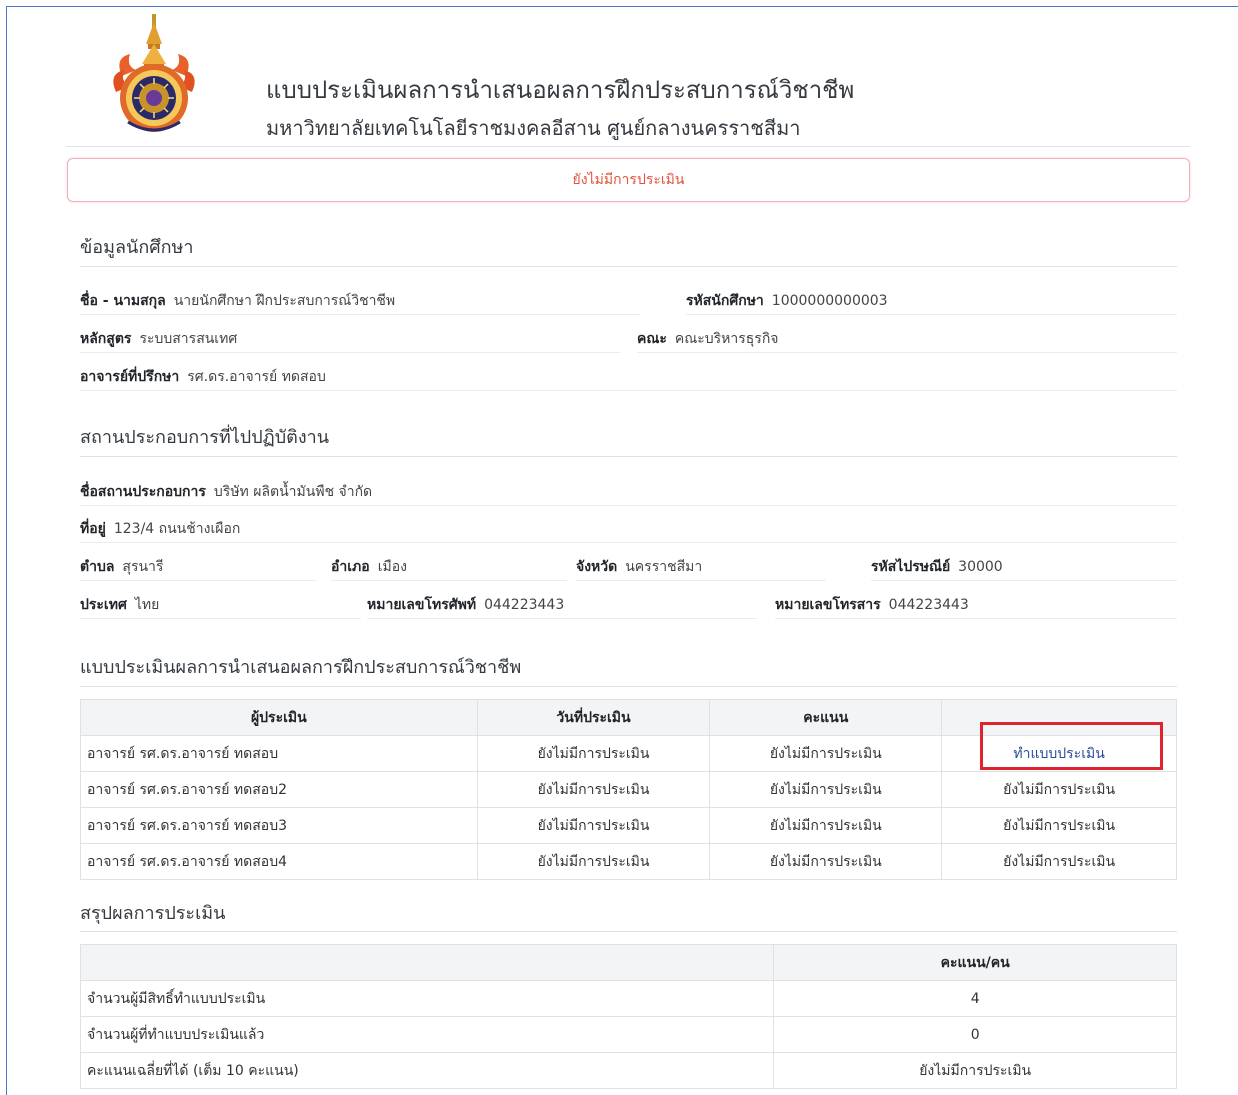  What do you see at coordinates (256, 377) in the screenshot?
I see `advisor-value: รศ.ดร.อาจารย์ ทดสอบ` at bounding box center [256, 377].